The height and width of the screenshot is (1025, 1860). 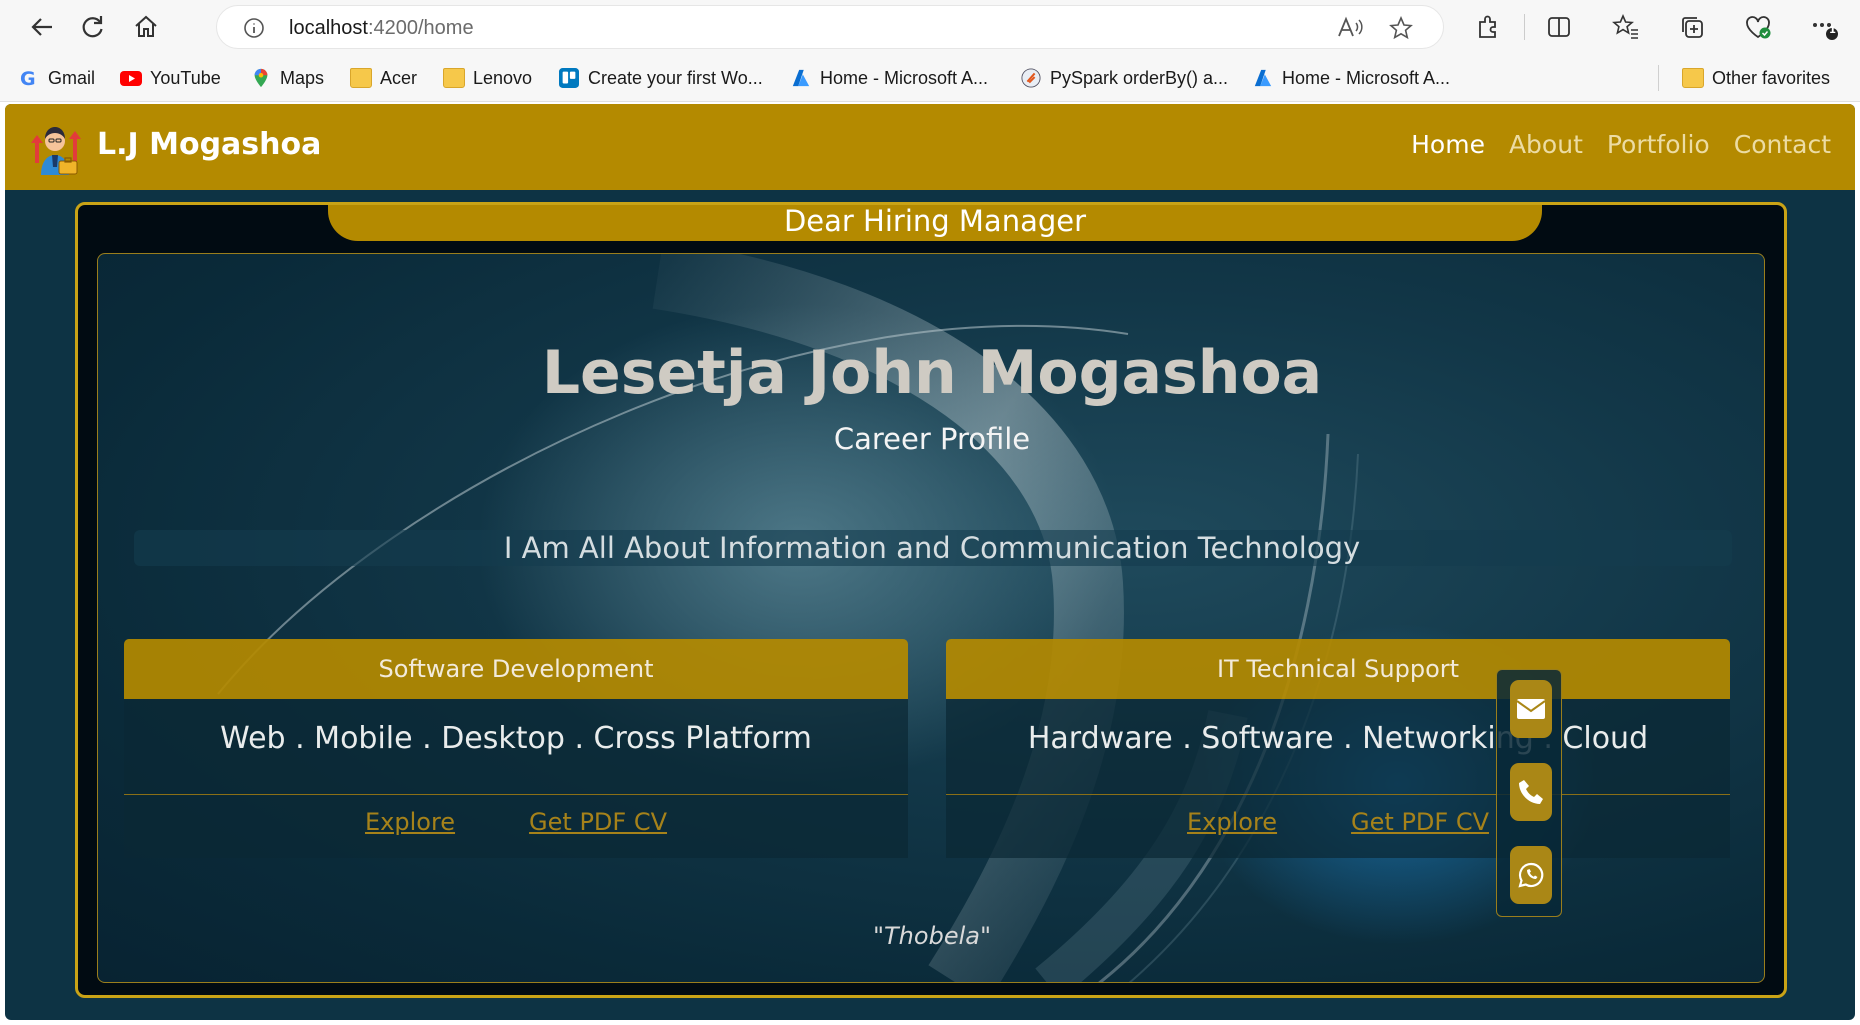 I want to click on svg-text: G, so click(x=28, y=78).